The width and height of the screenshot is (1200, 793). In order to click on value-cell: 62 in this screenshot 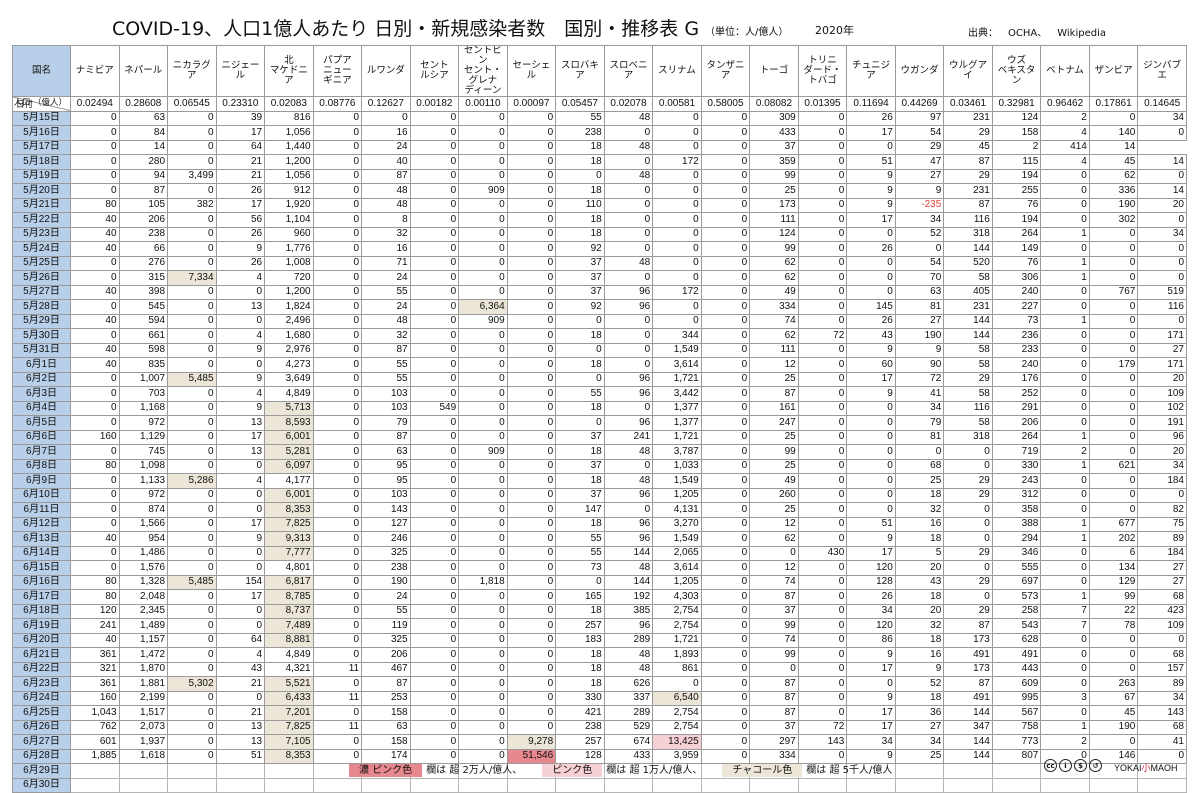, I will do `click(774, 263)`.